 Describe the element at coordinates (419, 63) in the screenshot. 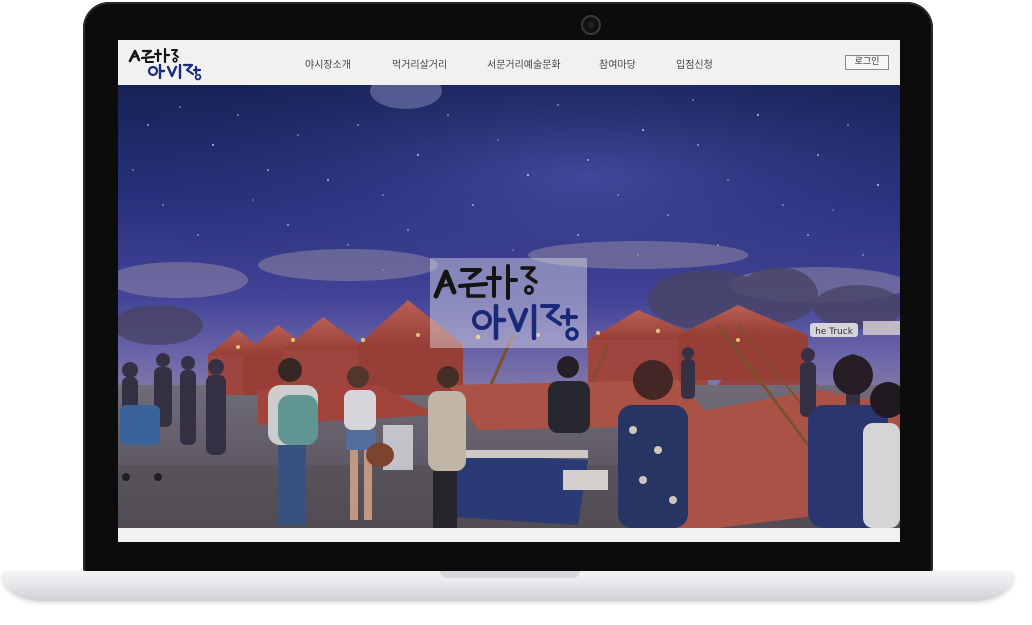

I see `nav-item-food-shopping: 먹거리살거리` at that location.